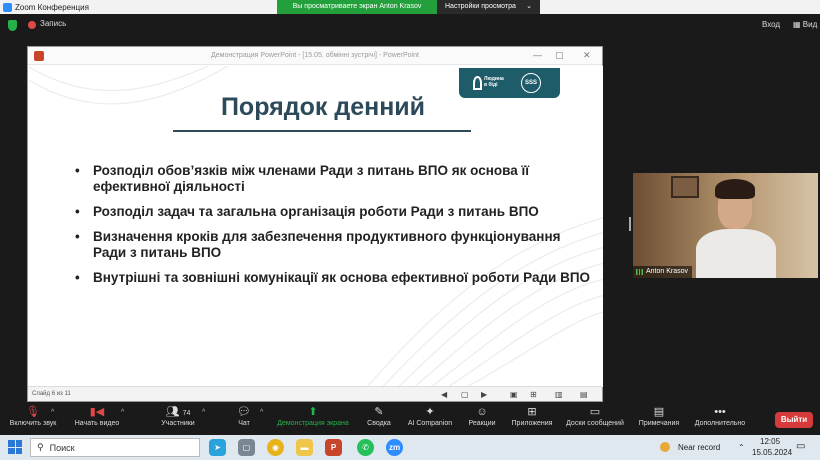  What do you see at coordinates (514, 394) in the screenshot?
I see `normal-view-icon: ▣` at bounding box center [514, 394].